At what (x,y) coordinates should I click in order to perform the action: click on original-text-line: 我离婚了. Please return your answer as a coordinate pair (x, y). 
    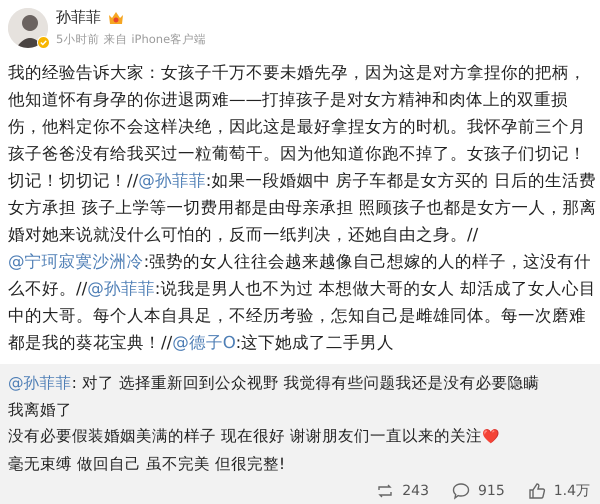
    Looking at the image, I should click on (40, 410).